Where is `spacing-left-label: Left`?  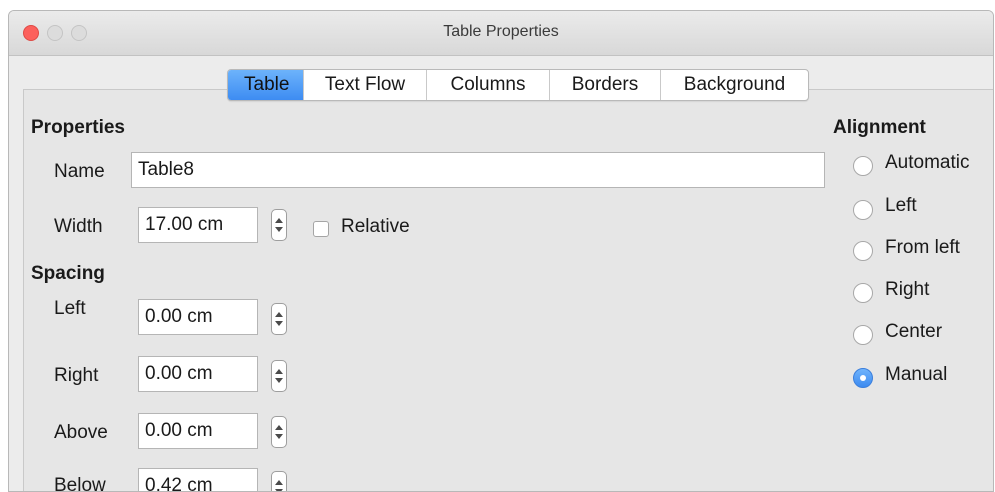 spacing-left-label: Left is located at coordinates (70, 308).